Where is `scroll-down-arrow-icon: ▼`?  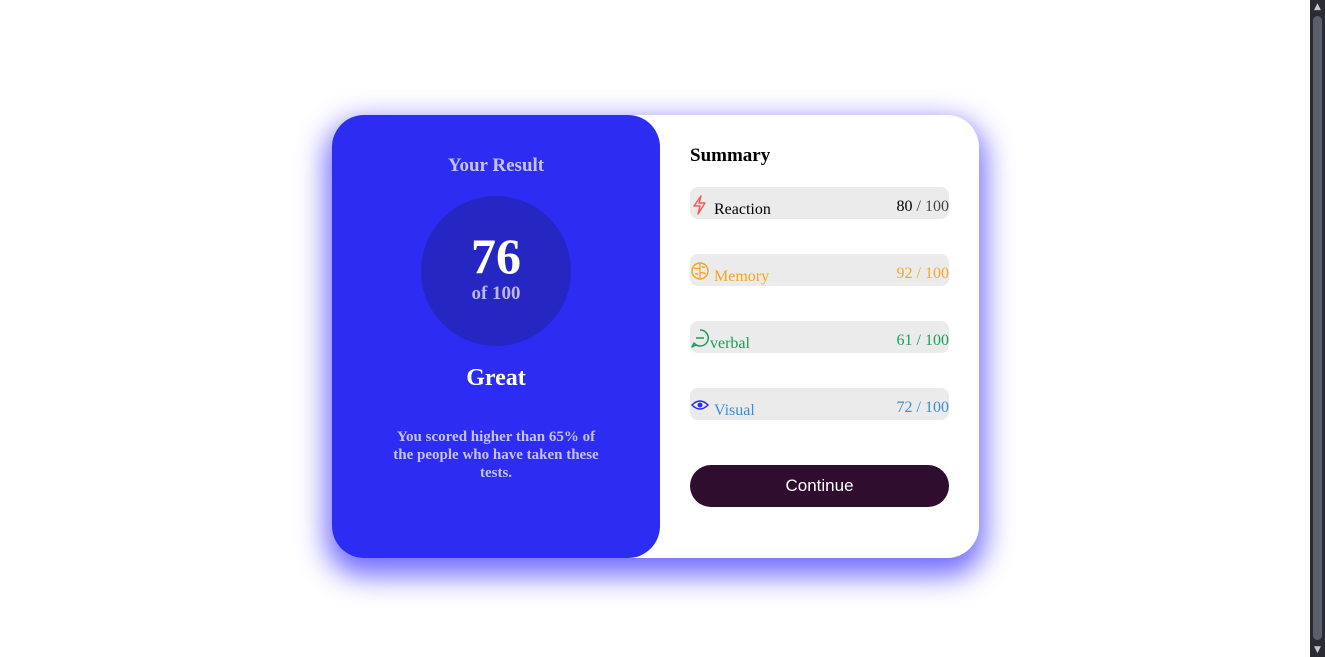
scroll-down-arrow-icon: ▼ is located at coordinates (1317, 650).